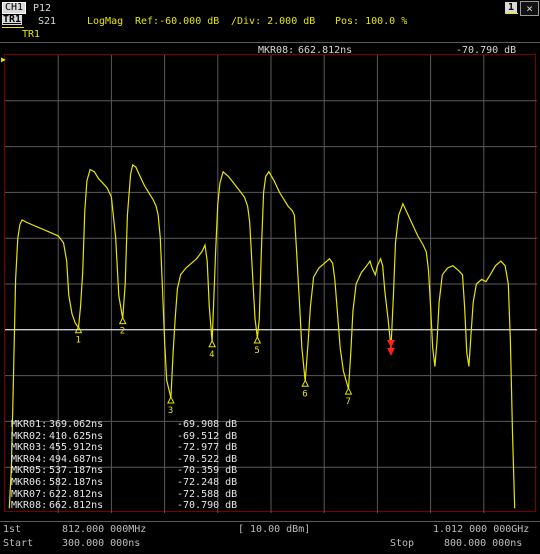 This screenshot has height=554, width=540. What do you see at coordinates (29, 482) in the screenshot?
I see `marker-row-name: MKR06:` at bounding box center [29, 482].